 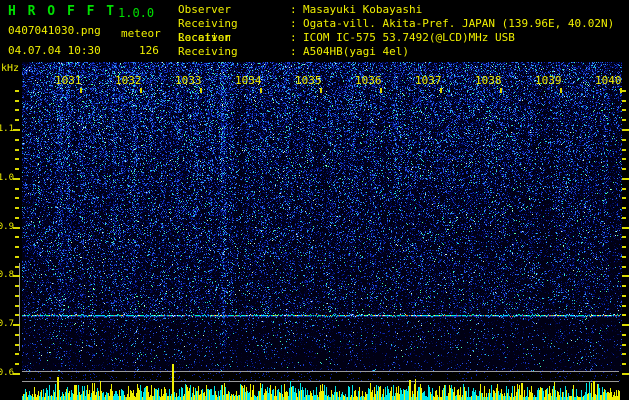 What do you see at coordinates (363, 9) in the screenshot?
I see `info-value: Masayuki Kobayashi` at bounding box center [363, 9].